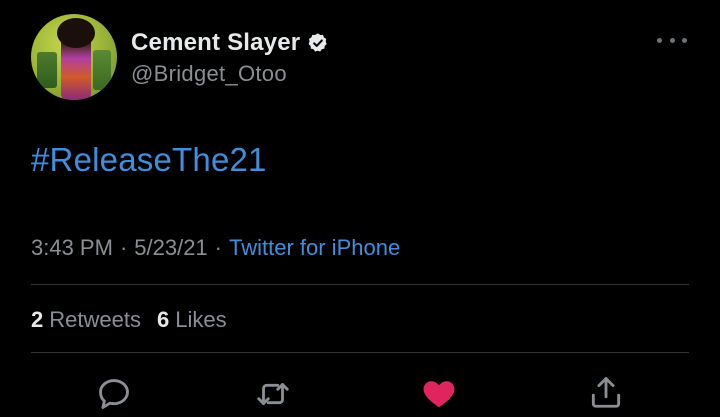  What do you see at coordinates (209, 74) in the screenshot?
I see `author-handle: @Bridget_Otoo` at bounding box center [209, 74].